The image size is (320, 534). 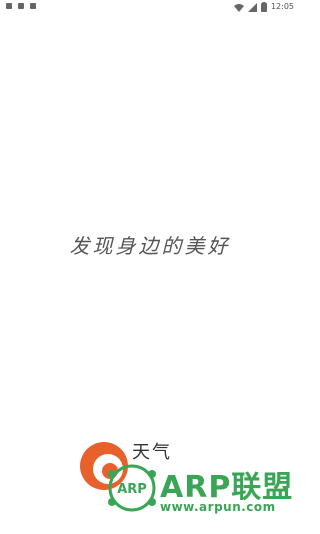 I want to click on status-bar: 12:05, so click(x=150, y=7).